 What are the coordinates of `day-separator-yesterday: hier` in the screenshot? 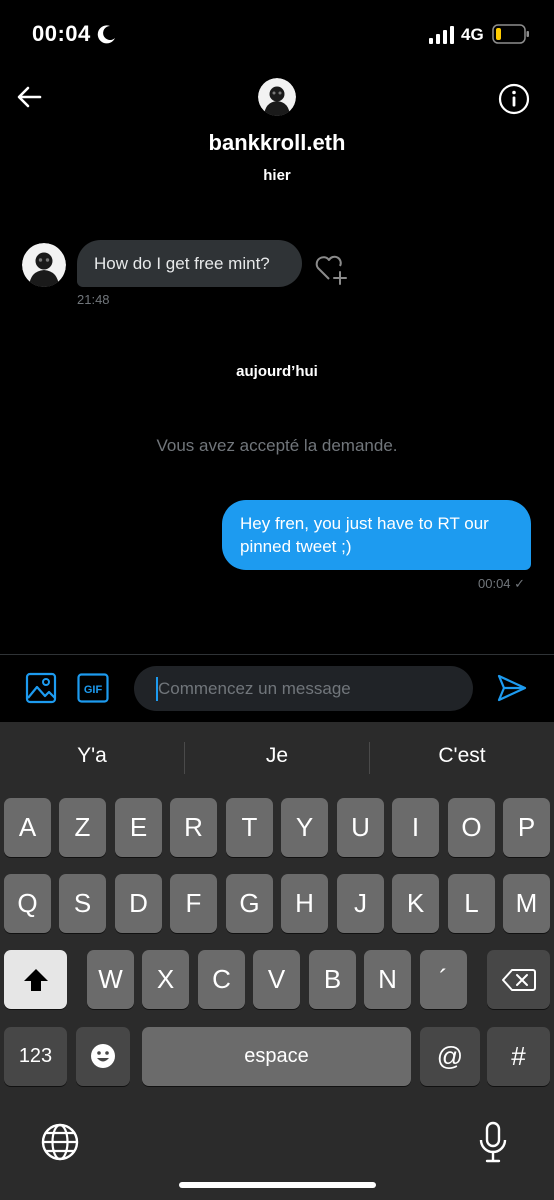 It's located at (277, 175).